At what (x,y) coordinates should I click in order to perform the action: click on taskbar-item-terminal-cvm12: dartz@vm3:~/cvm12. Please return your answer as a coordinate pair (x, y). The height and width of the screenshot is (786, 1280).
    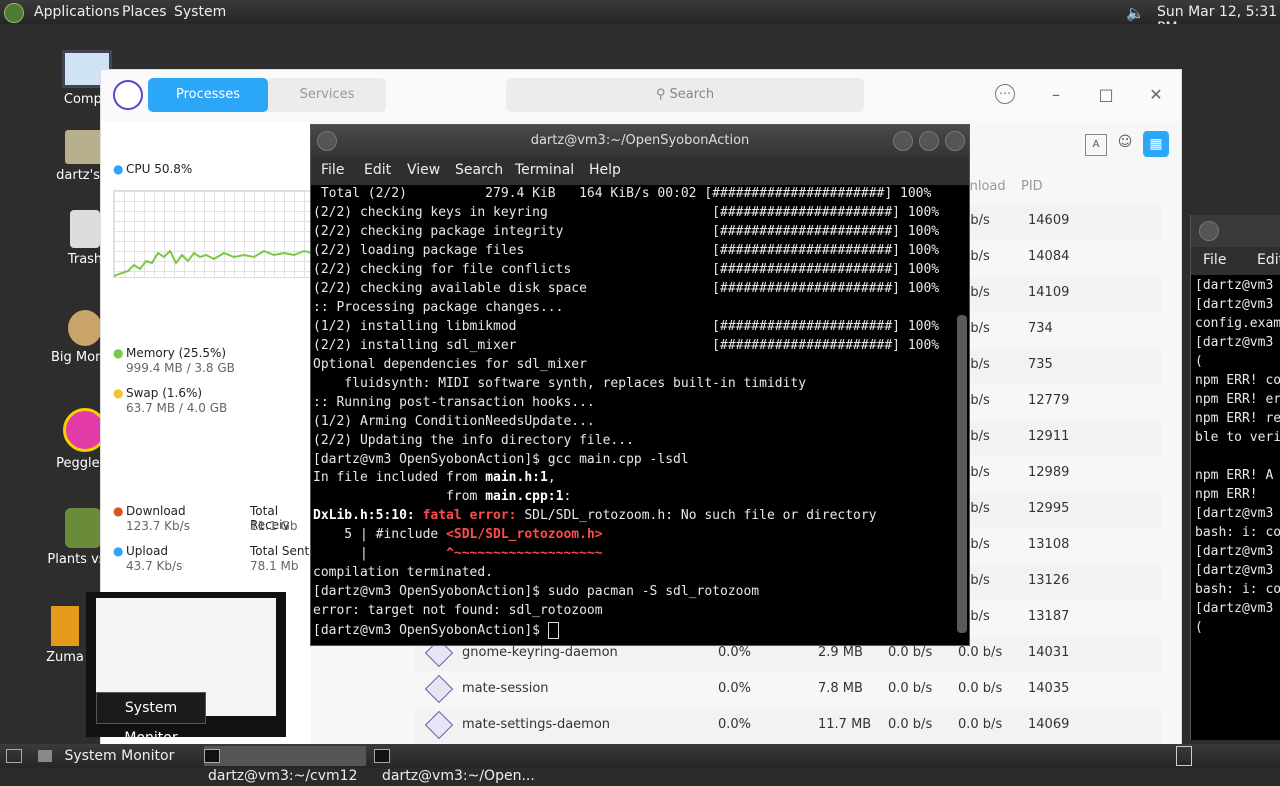
    Looking at the image, I should click on (285, 765).